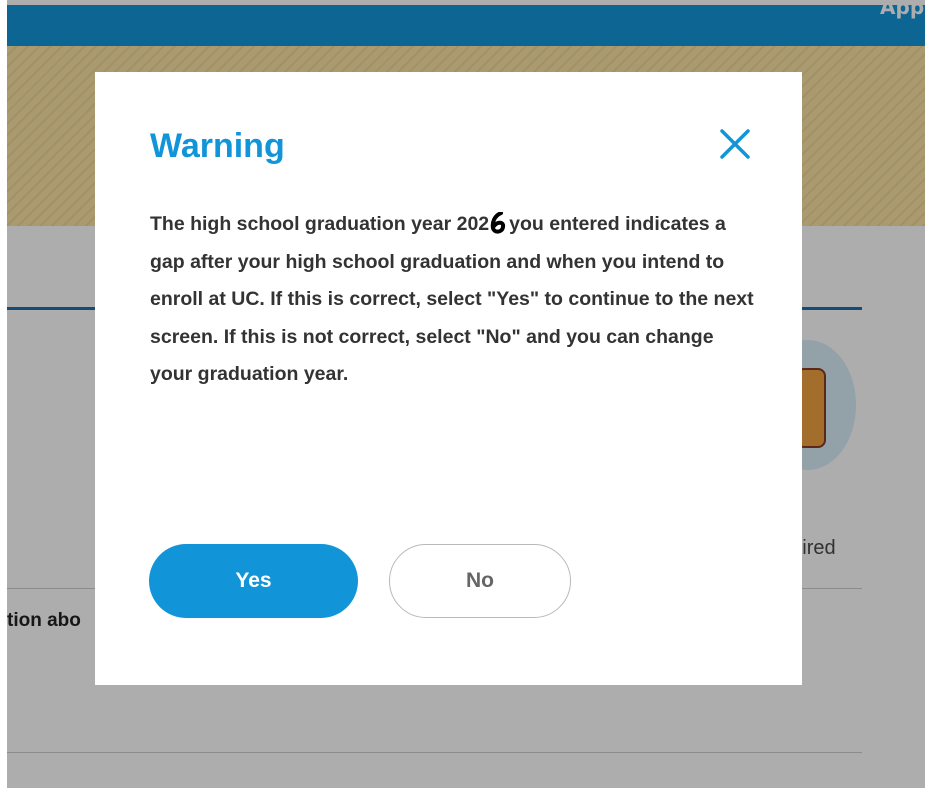 The width and height of the screenshot is (925, 788). I want to click on dialog-title: Warning, so click(217, 146).